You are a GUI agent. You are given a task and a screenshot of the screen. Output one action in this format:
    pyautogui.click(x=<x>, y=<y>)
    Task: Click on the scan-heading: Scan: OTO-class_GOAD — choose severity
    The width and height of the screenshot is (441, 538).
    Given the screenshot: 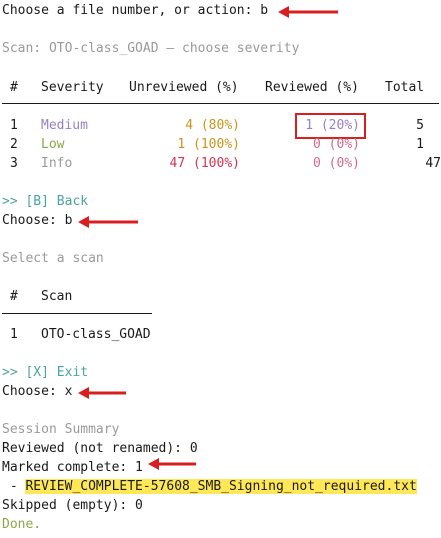 What is the action you would take?
    pyautogui.click(x=151, y=48)
    